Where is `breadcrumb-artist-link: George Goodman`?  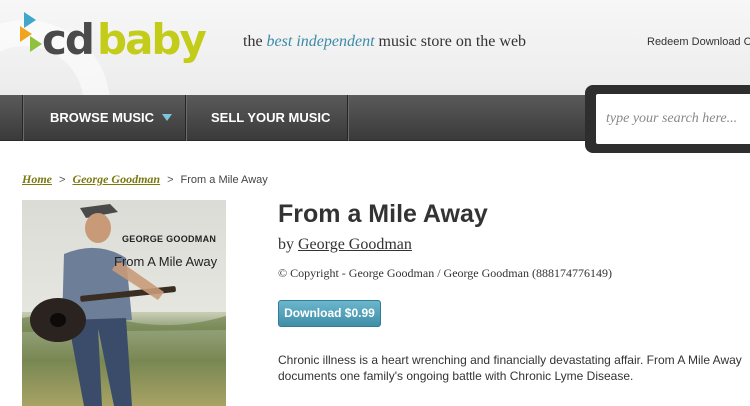 breadcrumb-artist-link: George Goodman is located at coordinates (116, 179).